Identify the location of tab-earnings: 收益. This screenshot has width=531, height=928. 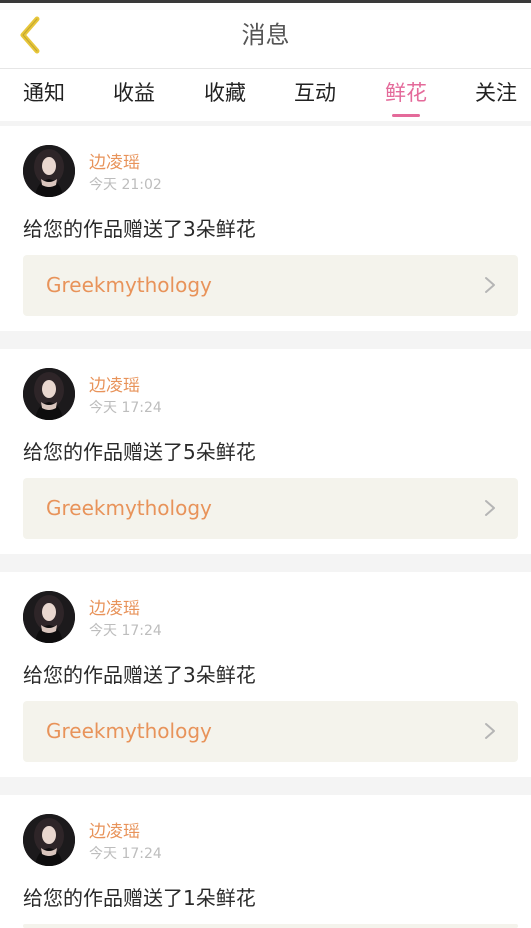
(134, 95).